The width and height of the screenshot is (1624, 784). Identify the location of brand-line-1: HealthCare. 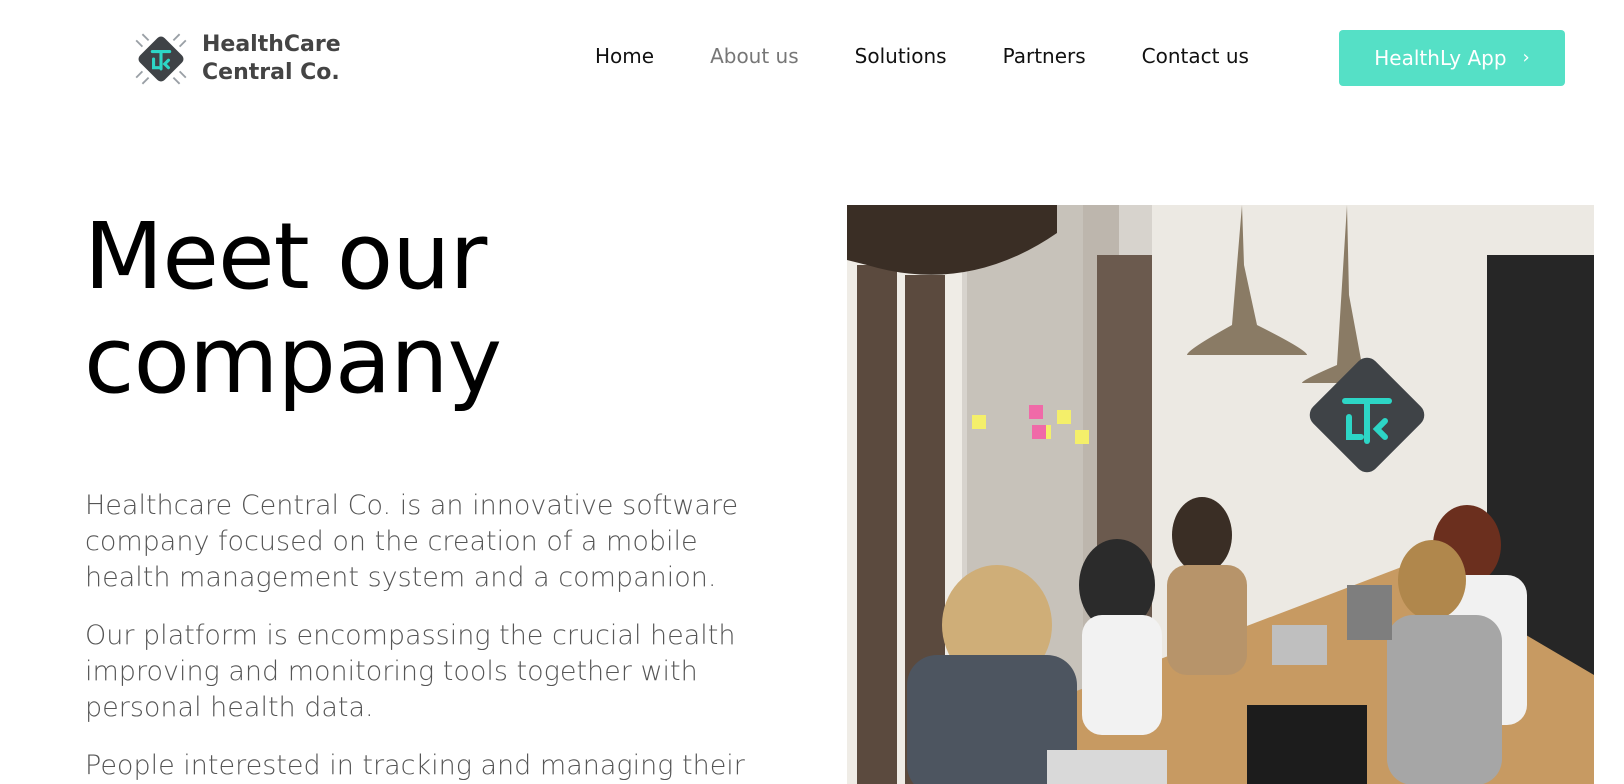
(271, 44).